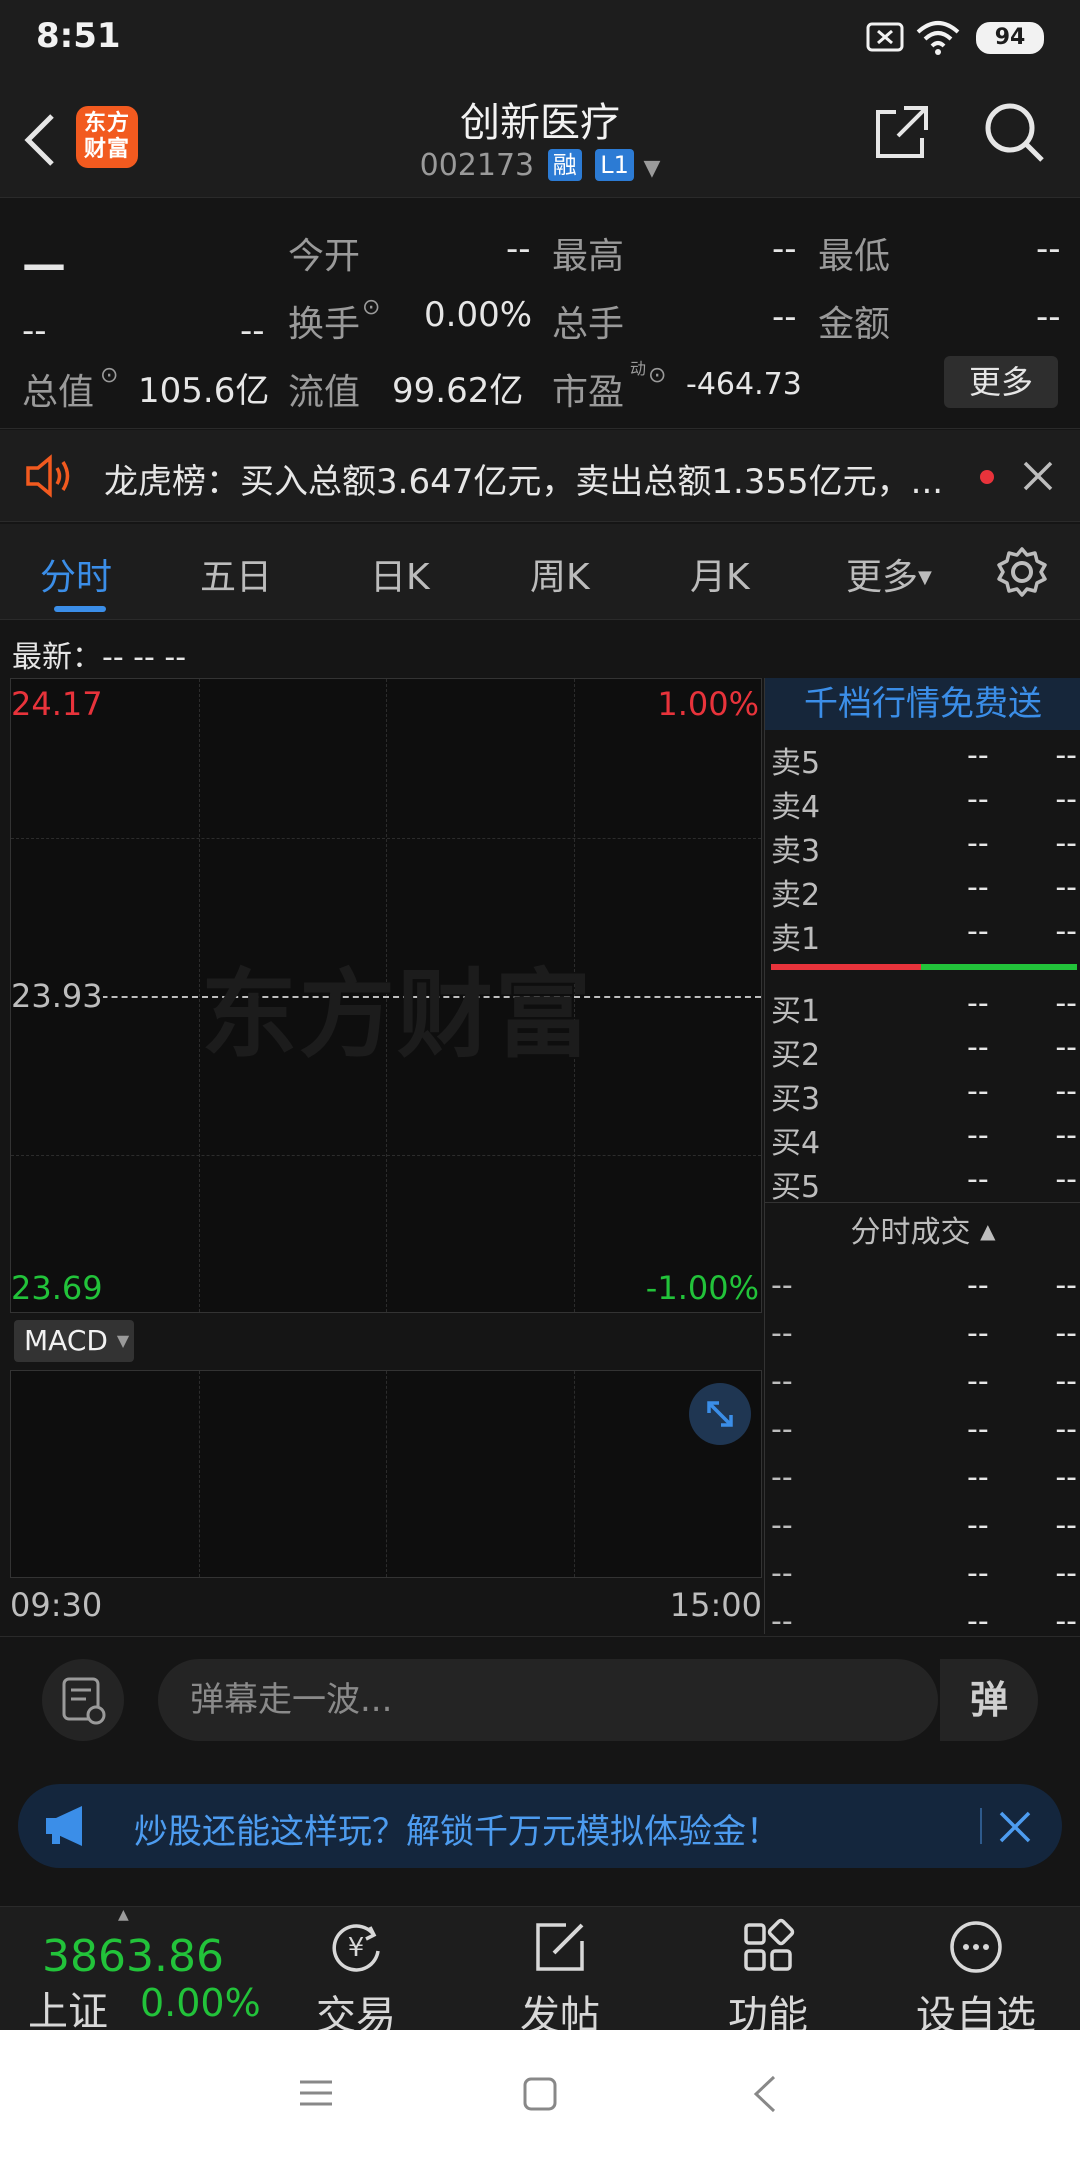 The width and height of the screenshot is (1080, 2160). I want to click on home-icon, so click(540, 2094).